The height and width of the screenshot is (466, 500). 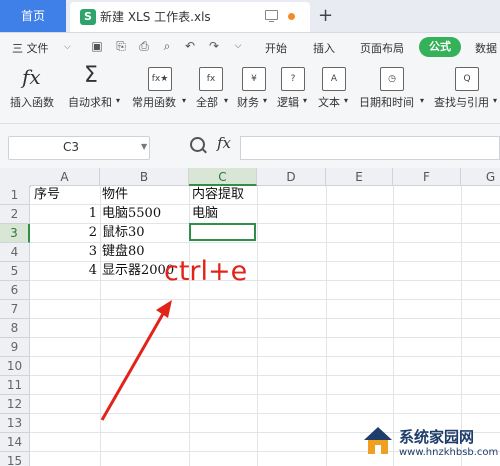 What do you see at coordinates (15, 423) in the screenshot?
I see `row-header: 13` at bounding box center [15, 423].